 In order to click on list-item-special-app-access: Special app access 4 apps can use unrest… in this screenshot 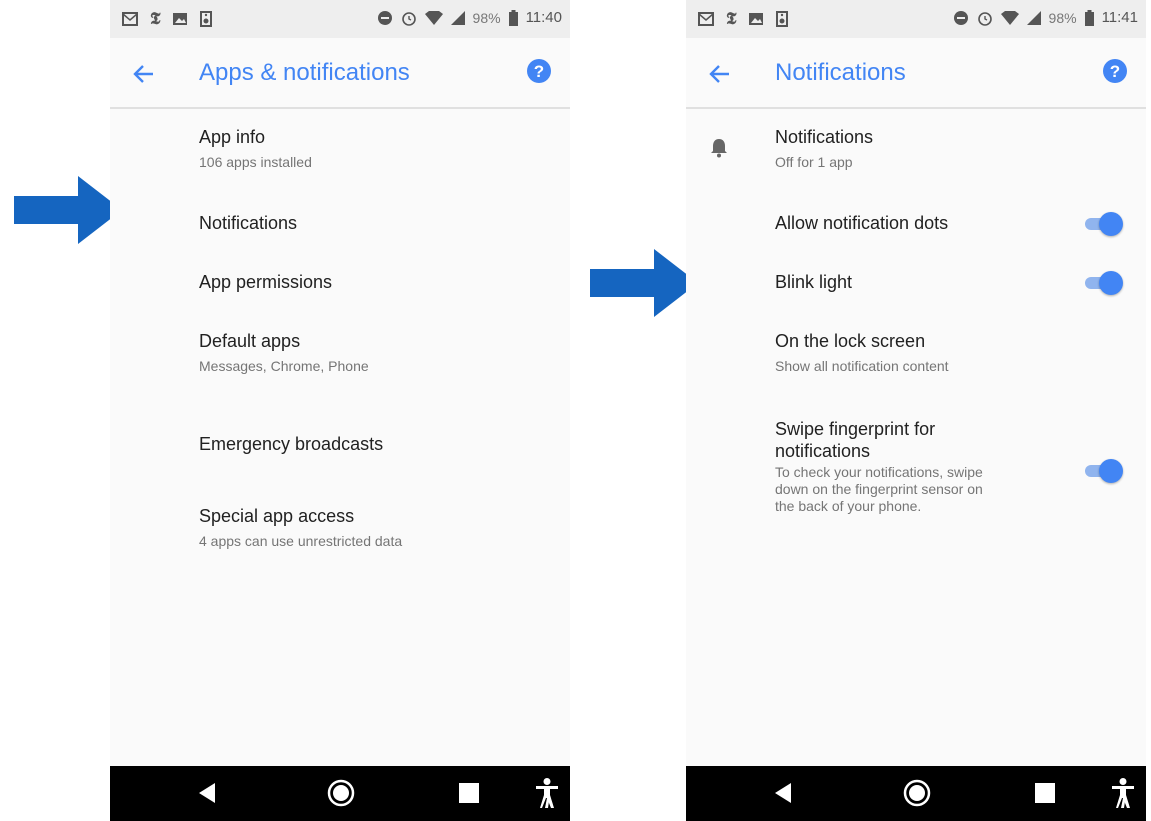, I will do `click(374, 527)`.